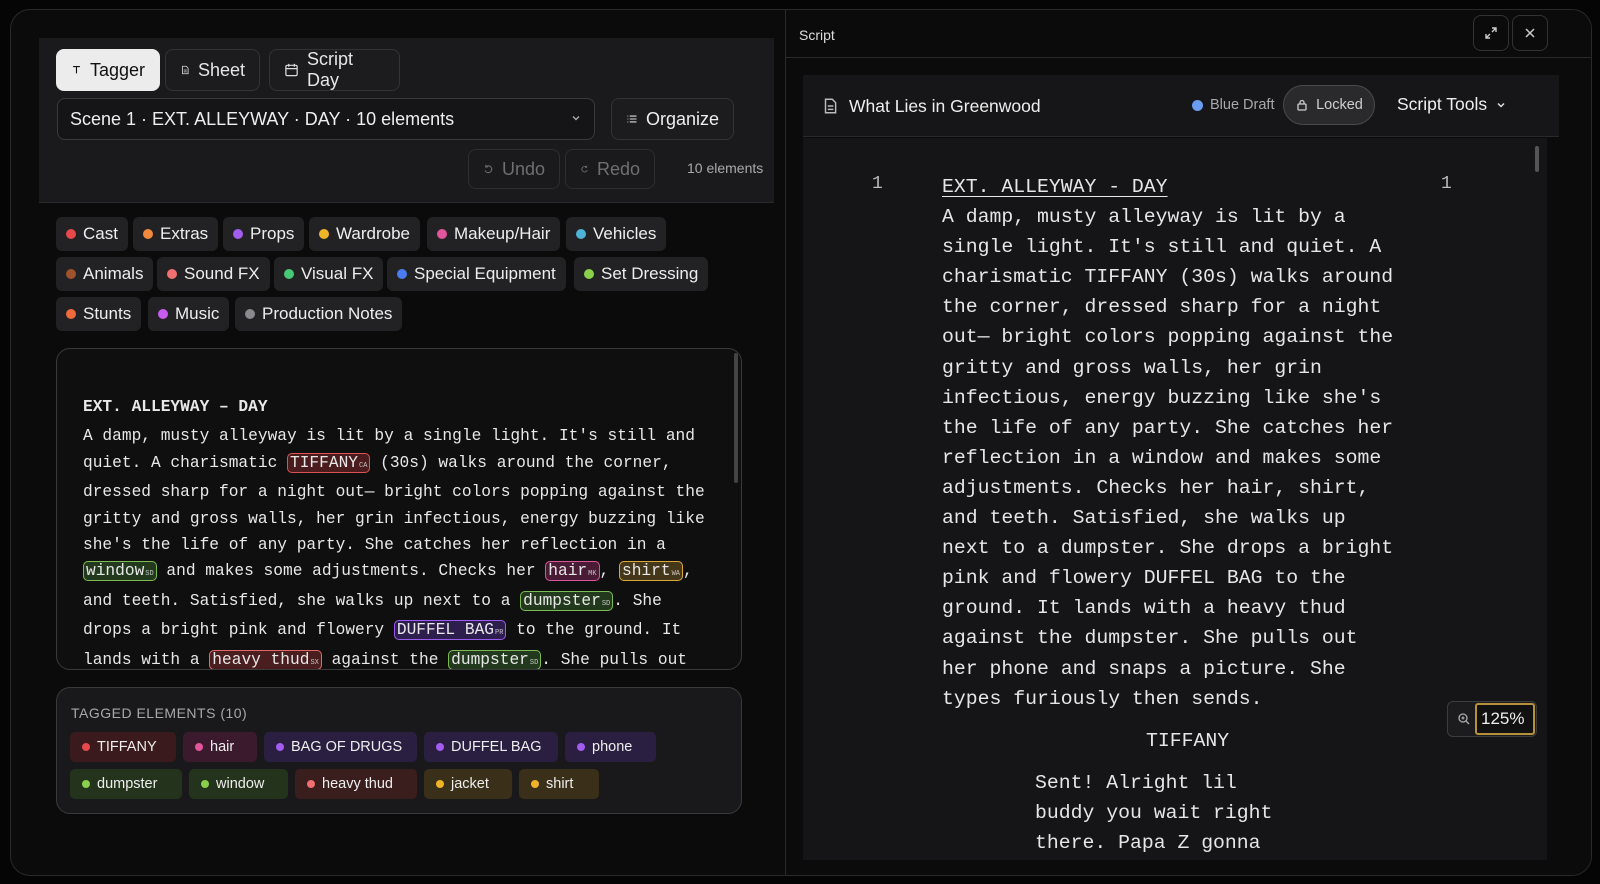 The image size is (1600, 884). Describe the element at coordinates (1505, 719) in the screenshot. I see `zoom-input: 125%` at that location.